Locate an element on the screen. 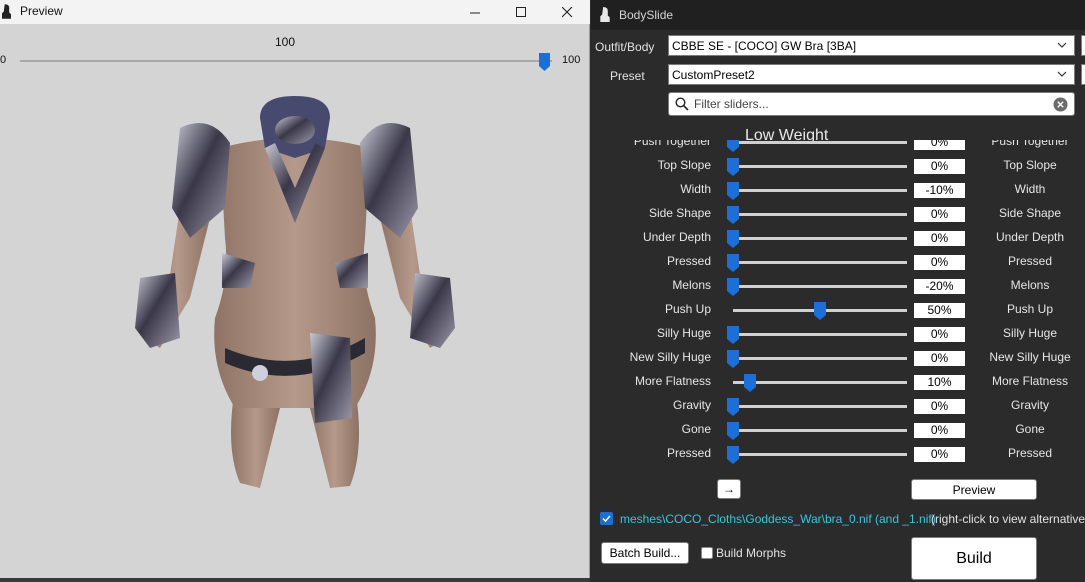  slider-name-right: Silly Huge is located at coordinates (1030, 333).